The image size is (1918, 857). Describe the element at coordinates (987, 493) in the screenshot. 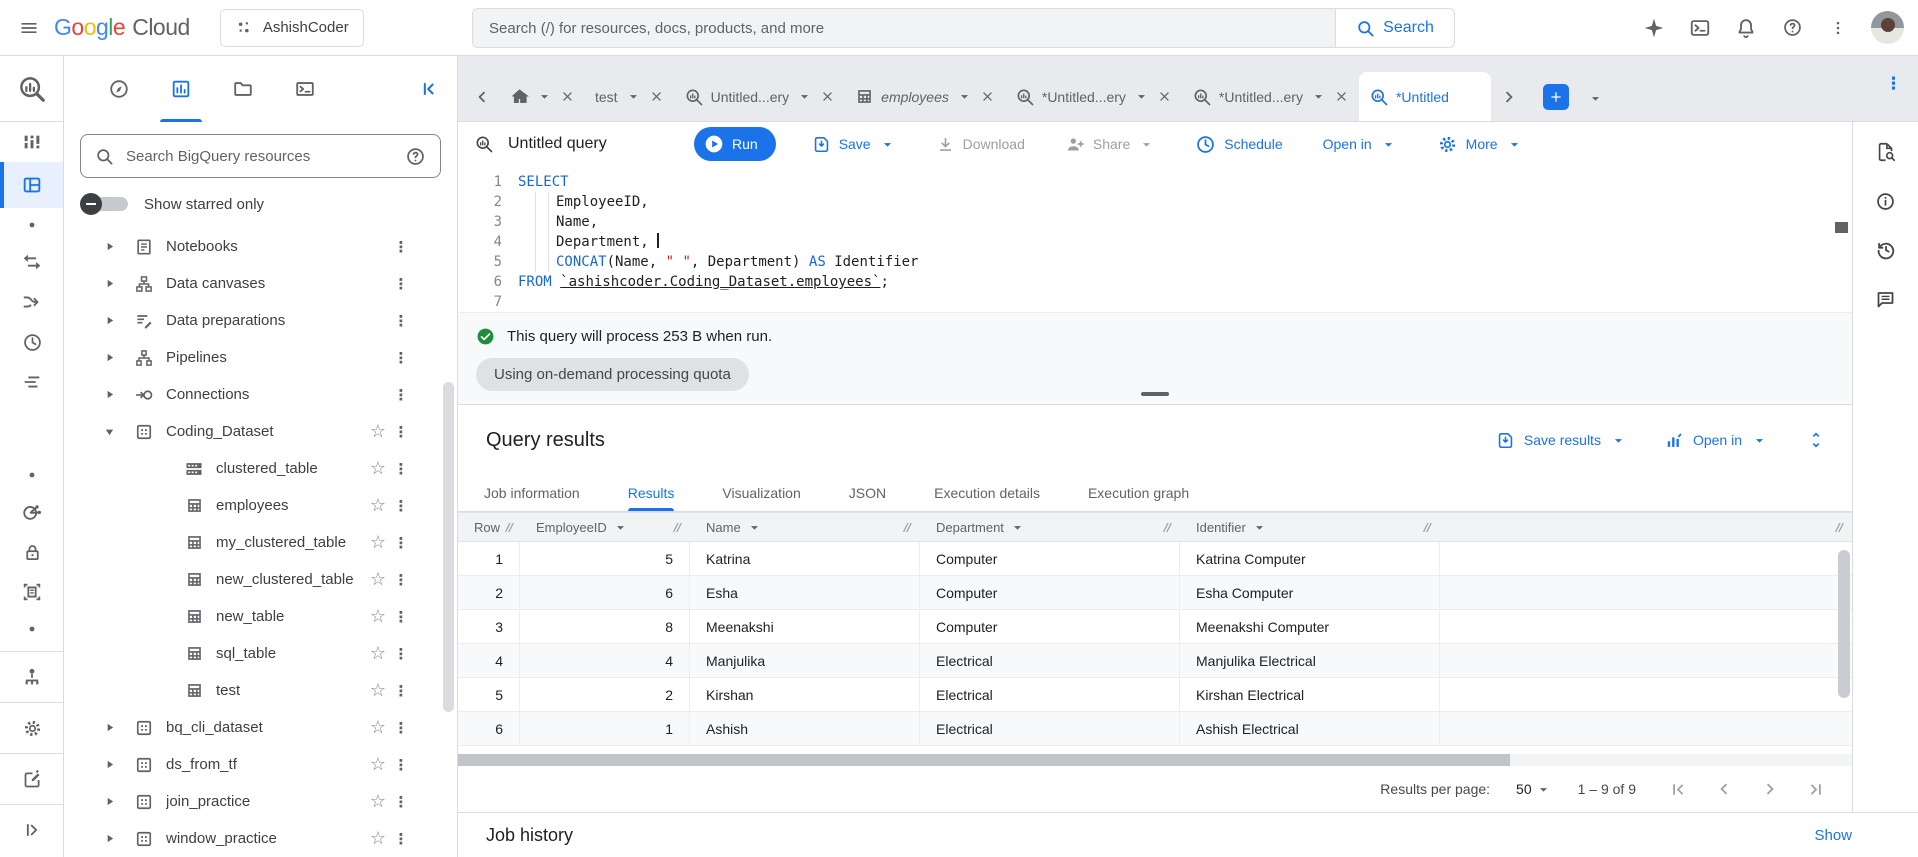

I see `results-tab-execution-details: Execution details` at that location.